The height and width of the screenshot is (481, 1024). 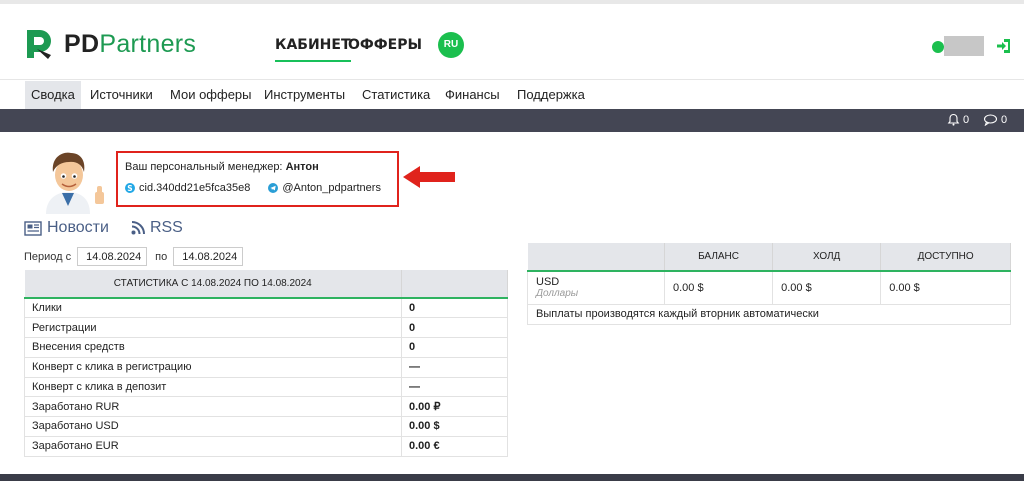 What do you see at coordinates (204, 167) in the screenshot?
I see `manager-label: Ваш персональный менеджер:` at bounding box center [204, 167].